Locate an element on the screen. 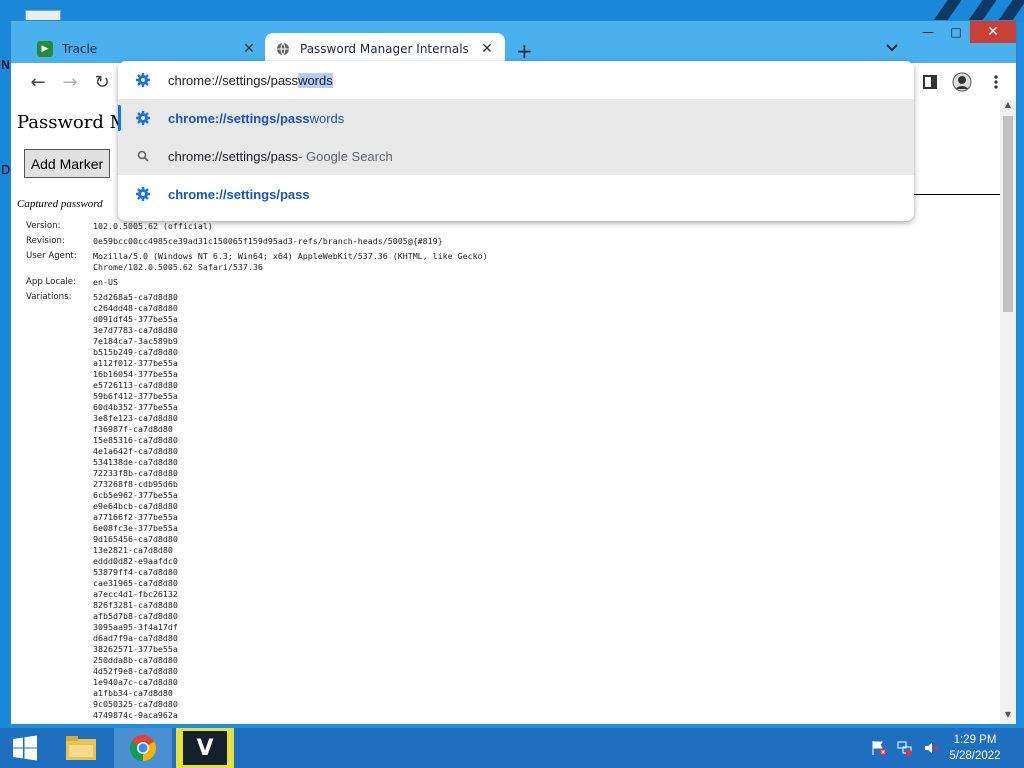 The height and width of the screenshot is (768, 1024). variation-item: a112f012-377be55a is located at coordinates (135, 363).